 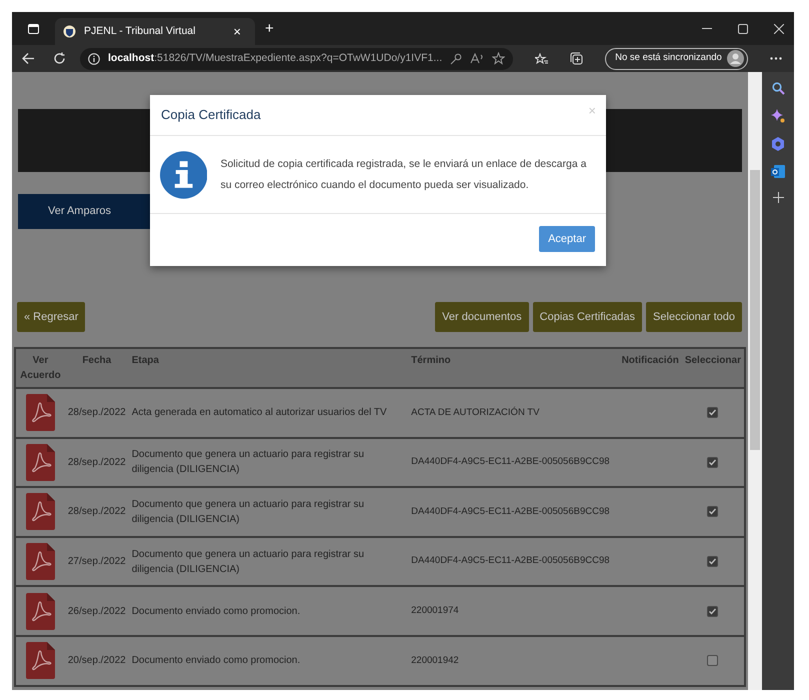 I want to click on column-header: Ver Acuerdo, so click(x=40, y=368).